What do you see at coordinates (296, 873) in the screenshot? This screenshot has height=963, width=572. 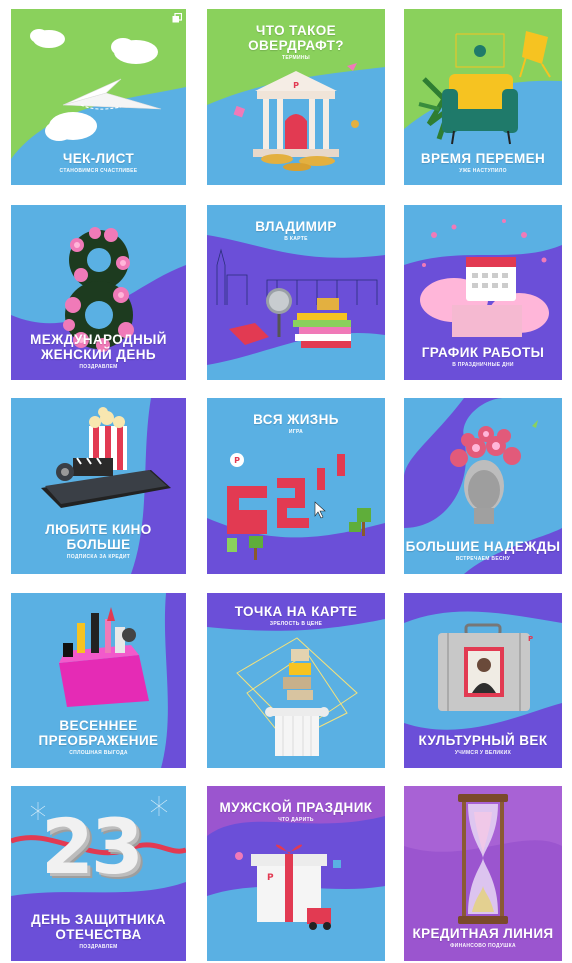 I see `post-tile-mens-holiday: P МУЖСКОЙ ПРАЗДНИК ЧТО ДАРИТЬ` at bounding box center [296, 873].